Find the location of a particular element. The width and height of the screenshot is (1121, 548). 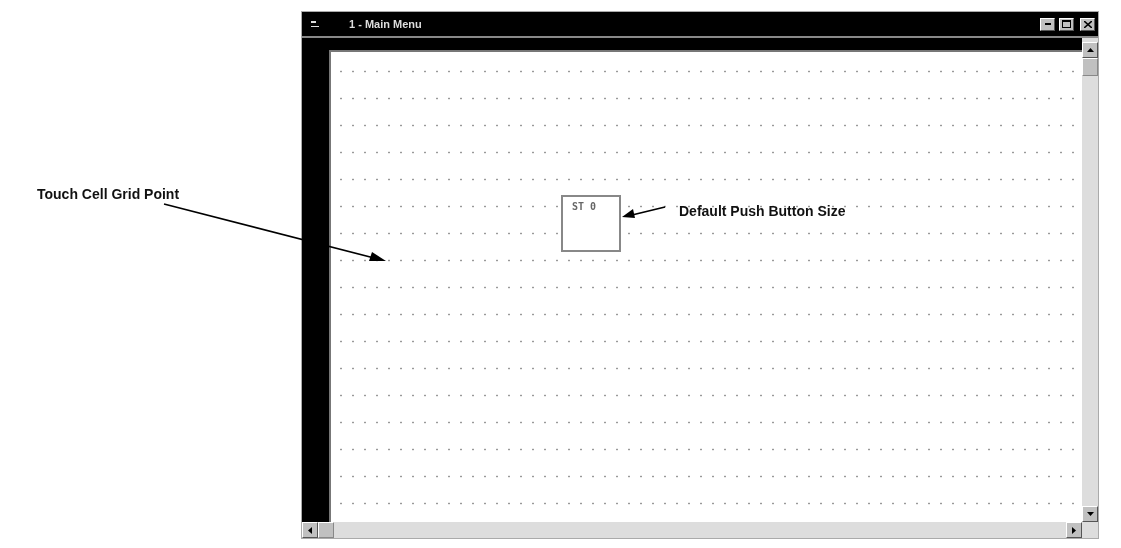

maximize-button is located at coordinates (1066, 24).